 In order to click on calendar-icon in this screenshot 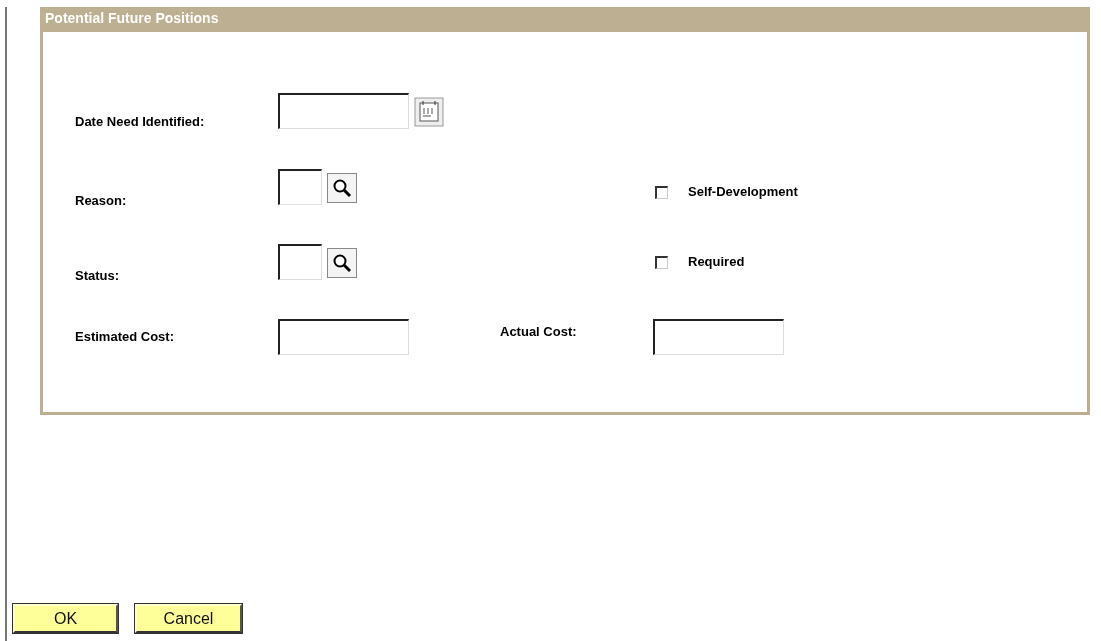, I will do `click(429, 112)`.